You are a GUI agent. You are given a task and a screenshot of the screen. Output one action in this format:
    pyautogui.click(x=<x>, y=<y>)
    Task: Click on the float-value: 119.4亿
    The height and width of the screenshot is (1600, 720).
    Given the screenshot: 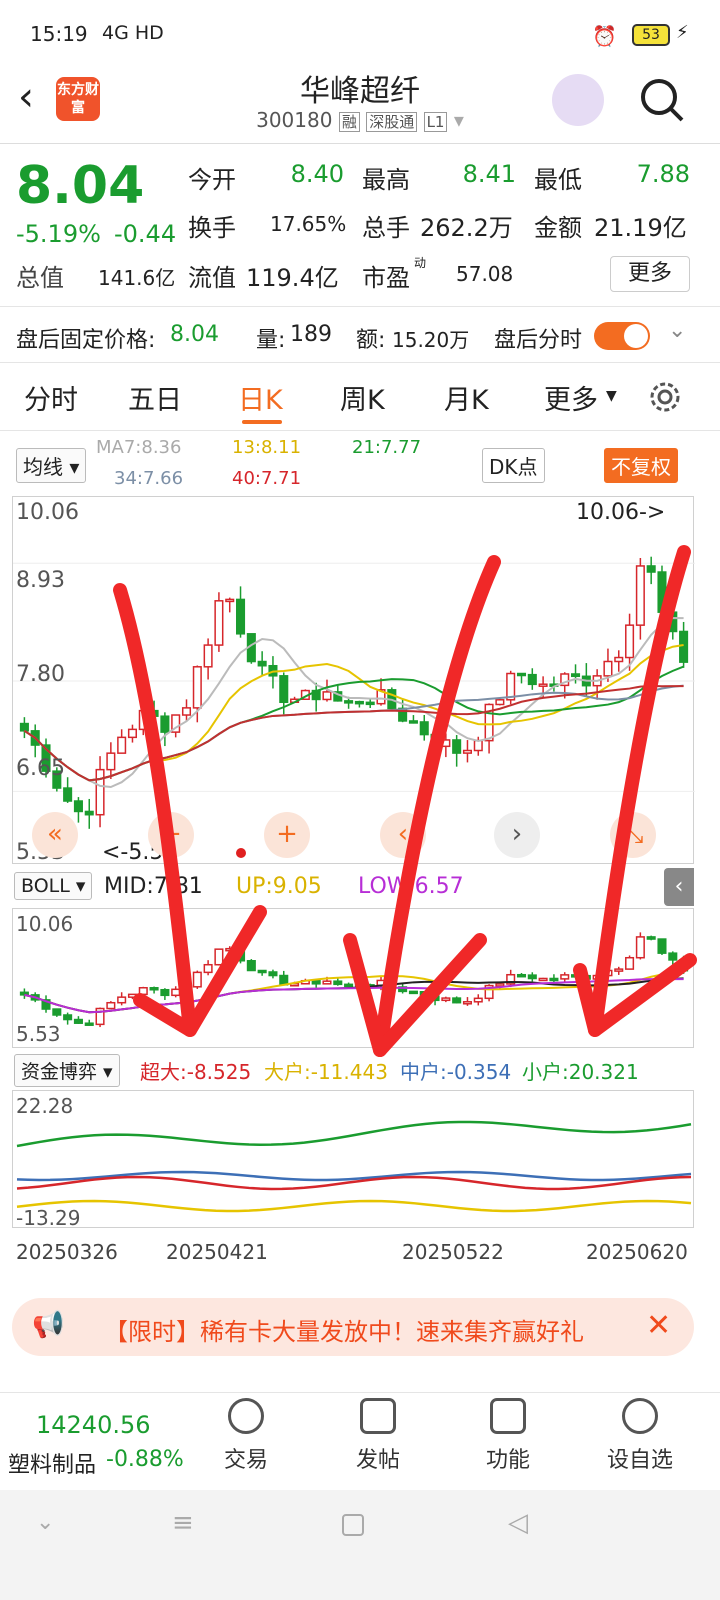 What is the action you would take?
    pyautogui.click(x=292, y=278)
    